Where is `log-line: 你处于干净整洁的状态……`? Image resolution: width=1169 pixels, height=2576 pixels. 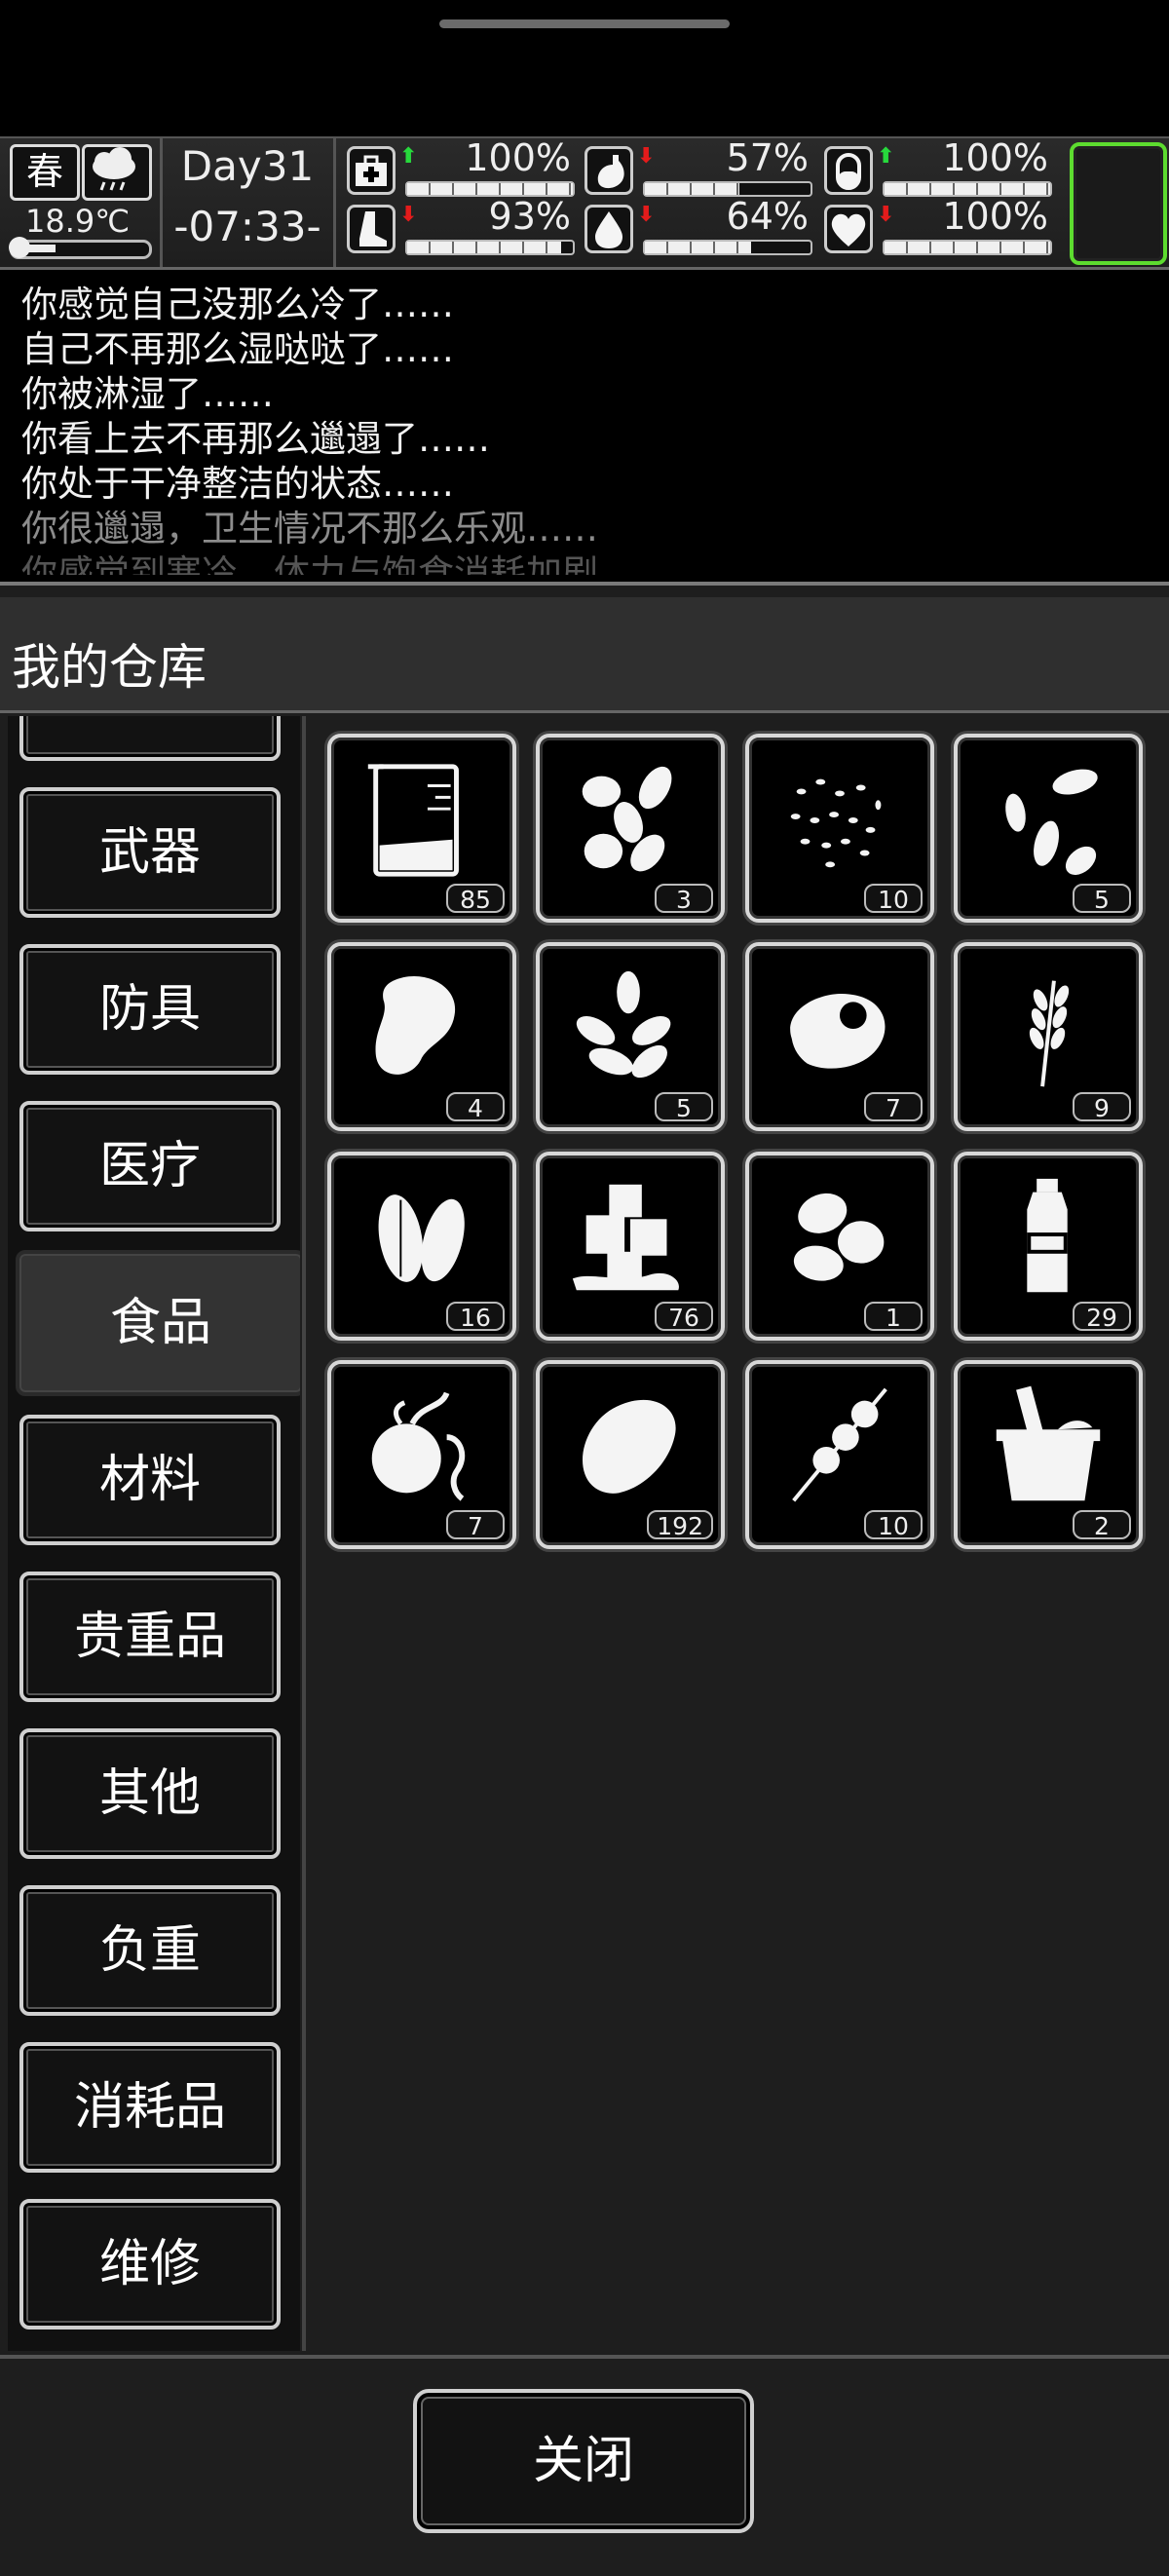
log-line: 你处于干净整洁的状态…… is located at coordinates (237, 484).